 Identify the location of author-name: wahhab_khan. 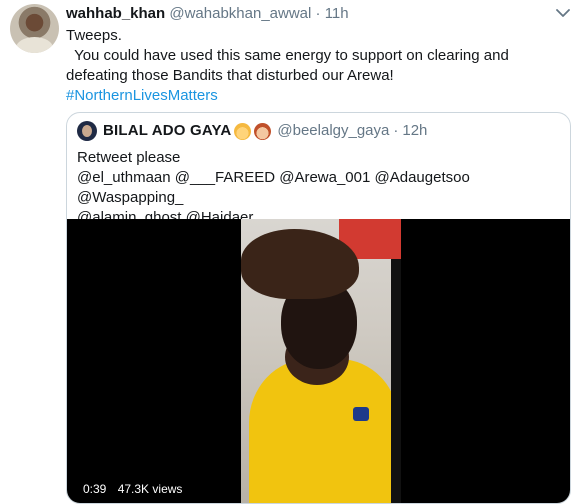
(115, 13).